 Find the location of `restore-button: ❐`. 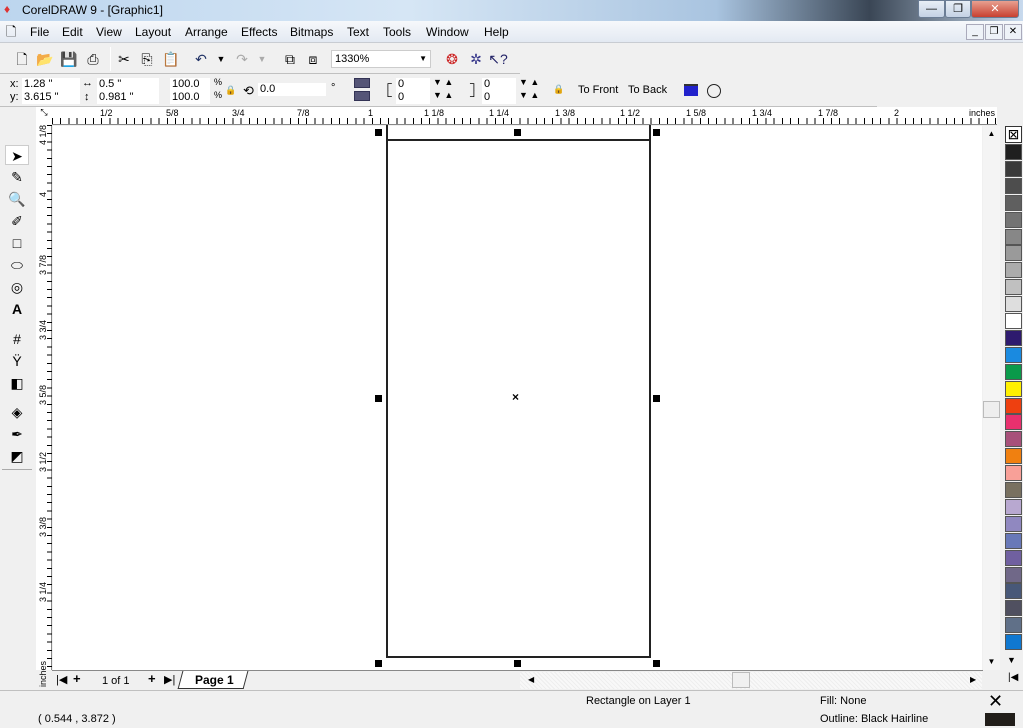

restore-button: ❐ is located at coordinates (958, 9).